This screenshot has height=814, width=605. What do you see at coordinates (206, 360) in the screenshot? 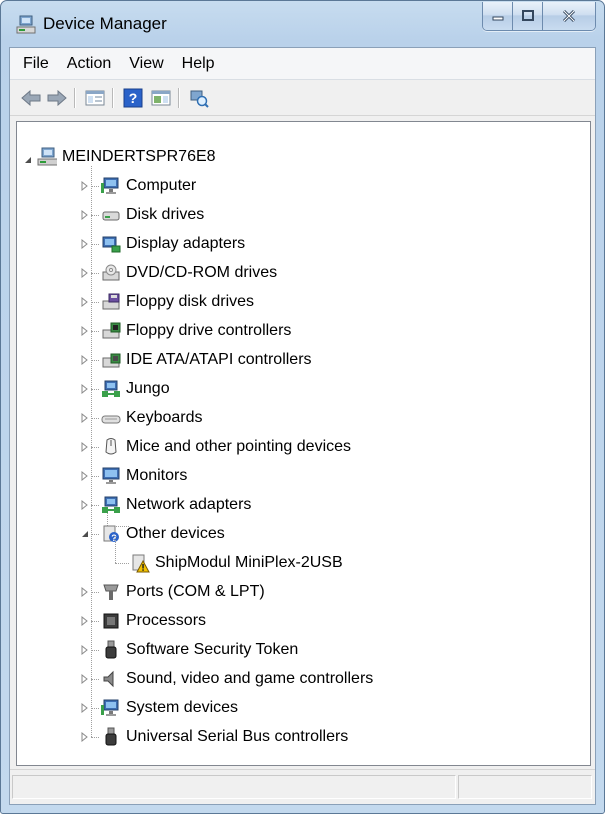
I see `tree-item-ide-ata-atapi-controllers: IDE ATA/ATAPI controllers` at bounding box center [206, 360].